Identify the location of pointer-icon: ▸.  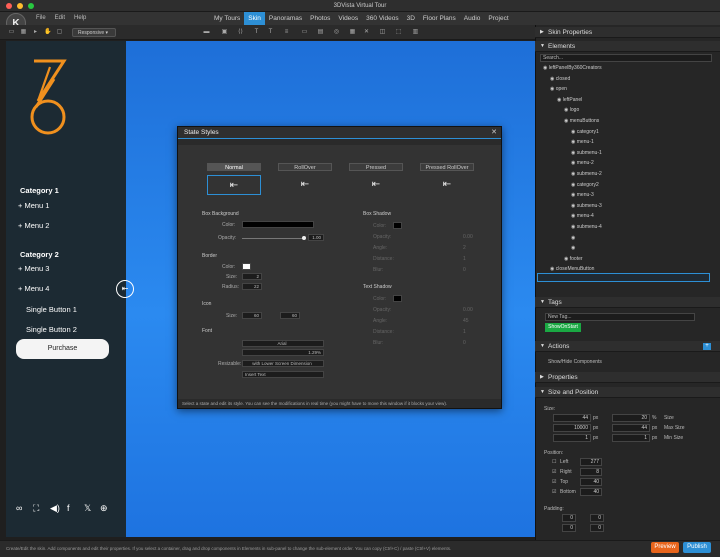
(35, 32).